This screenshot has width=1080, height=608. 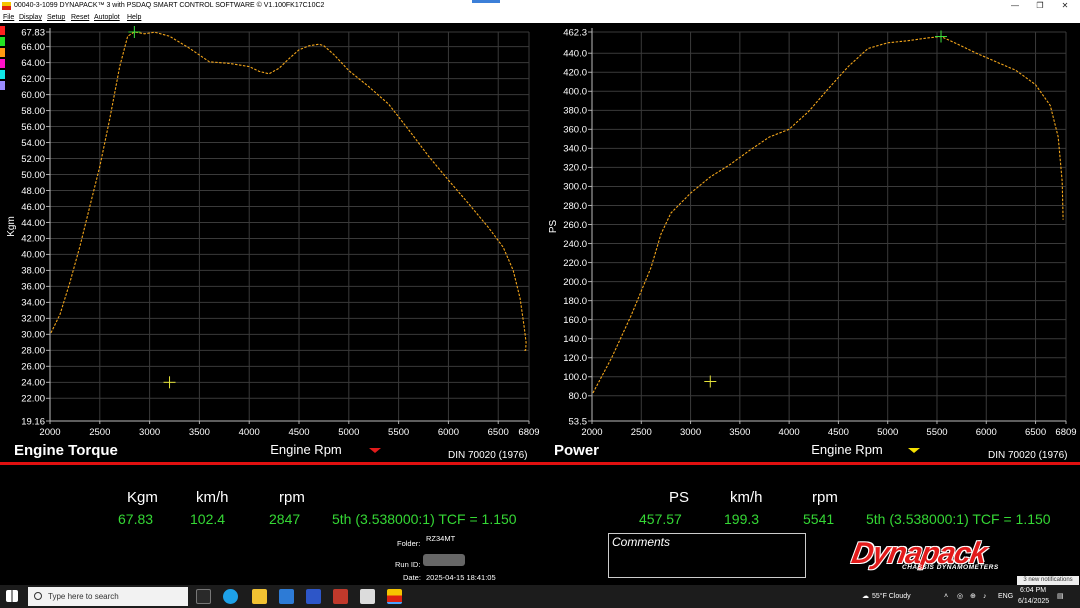 What do you see at coordinates (528, 432) in the screenshot?
I see `torque-xtick-label: 6809` at bounding box center [528, 432].